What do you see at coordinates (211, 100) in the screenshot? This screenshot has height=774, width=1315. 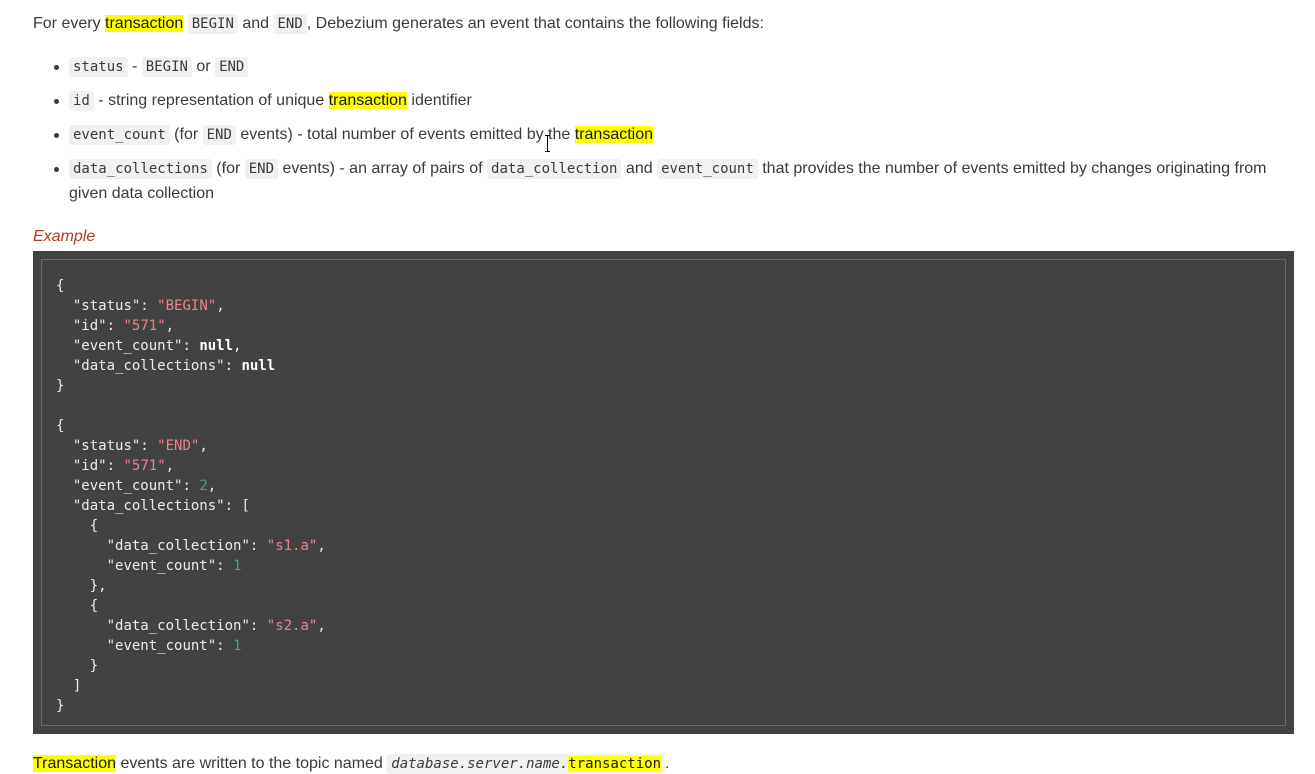 I see `list-item-text: - string representation of unique` at bounding box center [211, 100].